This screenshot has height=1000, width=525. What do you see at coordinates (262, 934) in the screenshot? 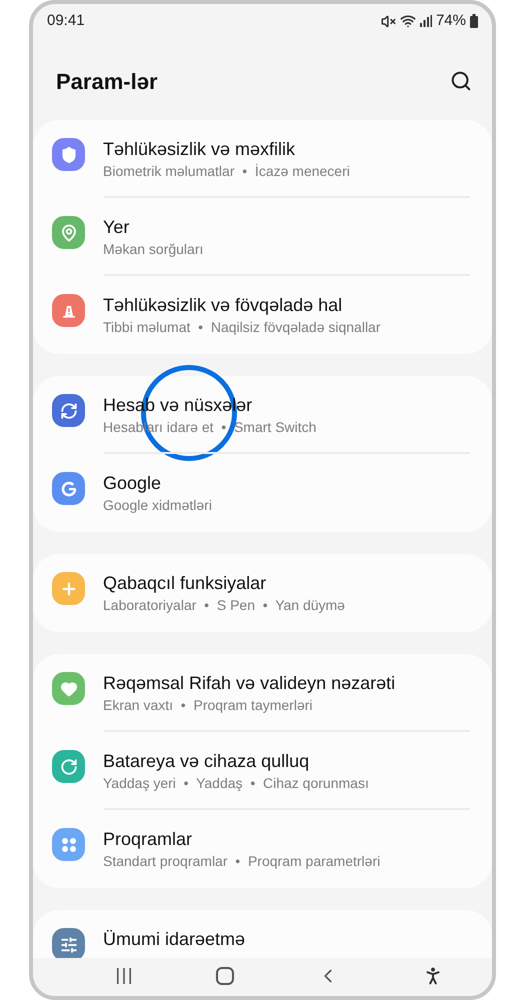
I see `settings-item: Ümumi idarəetmə` at bounding box center [262, 934].